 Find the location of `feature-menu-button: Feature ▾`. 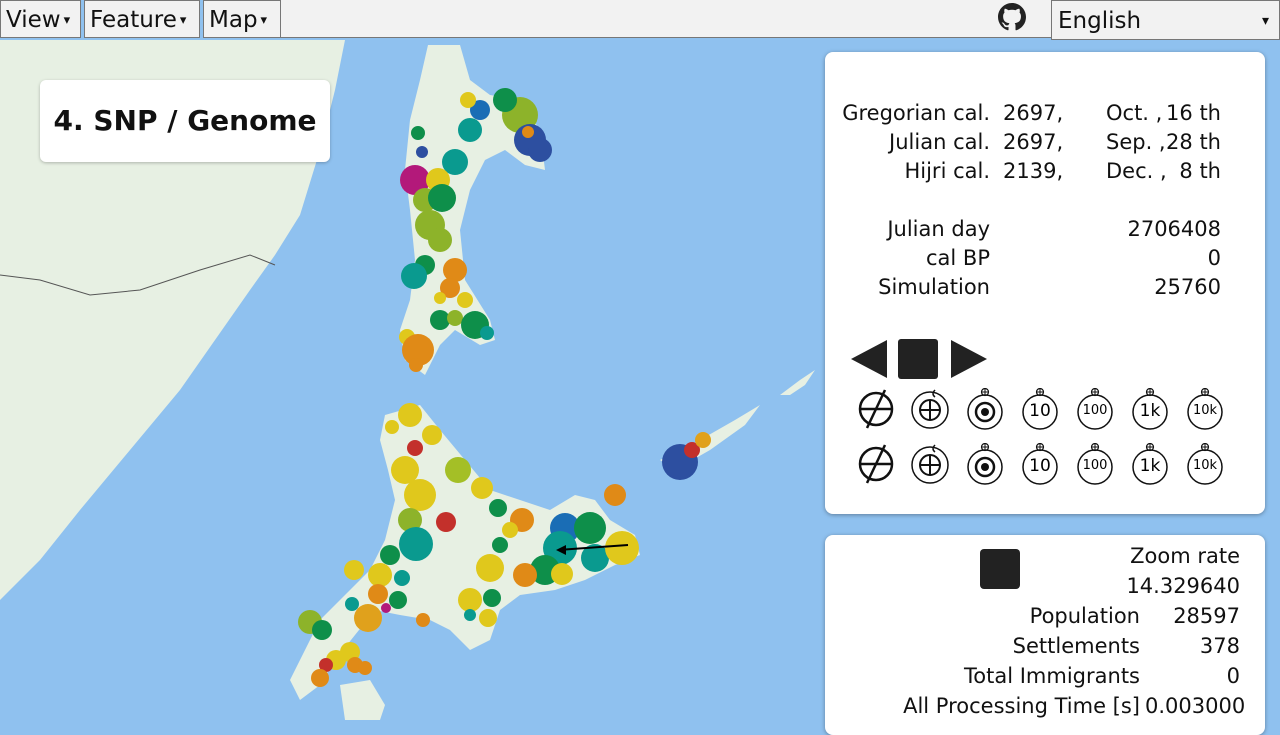

feature-menu-button: Feature ▾ is located at coordinates (142, 19).